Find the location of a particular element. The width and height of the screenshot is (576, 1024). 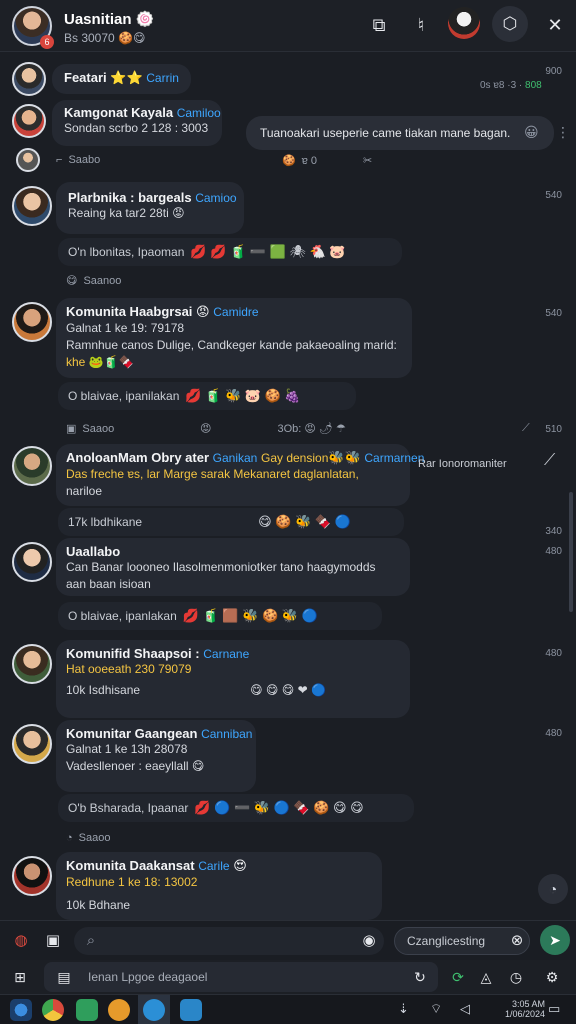

message-line: Sondan scrbo 2 128 : 3003 is located at coordinates (136, 128).